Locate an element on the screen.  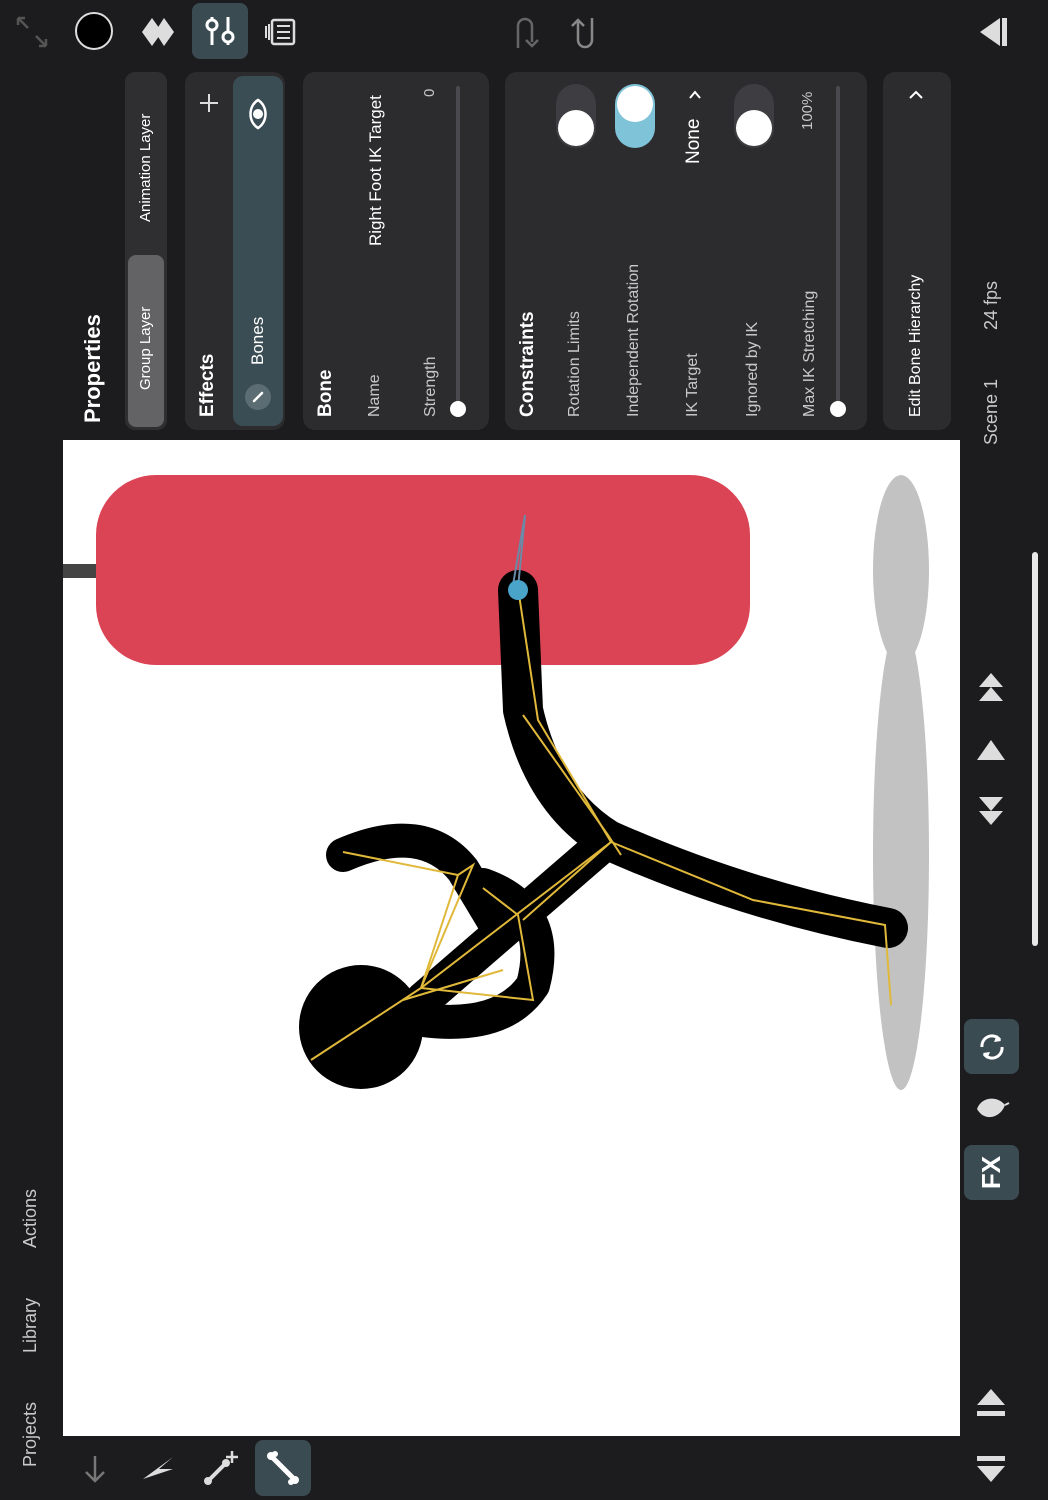
effects-title: Effects is located at coordinates (207, 385).